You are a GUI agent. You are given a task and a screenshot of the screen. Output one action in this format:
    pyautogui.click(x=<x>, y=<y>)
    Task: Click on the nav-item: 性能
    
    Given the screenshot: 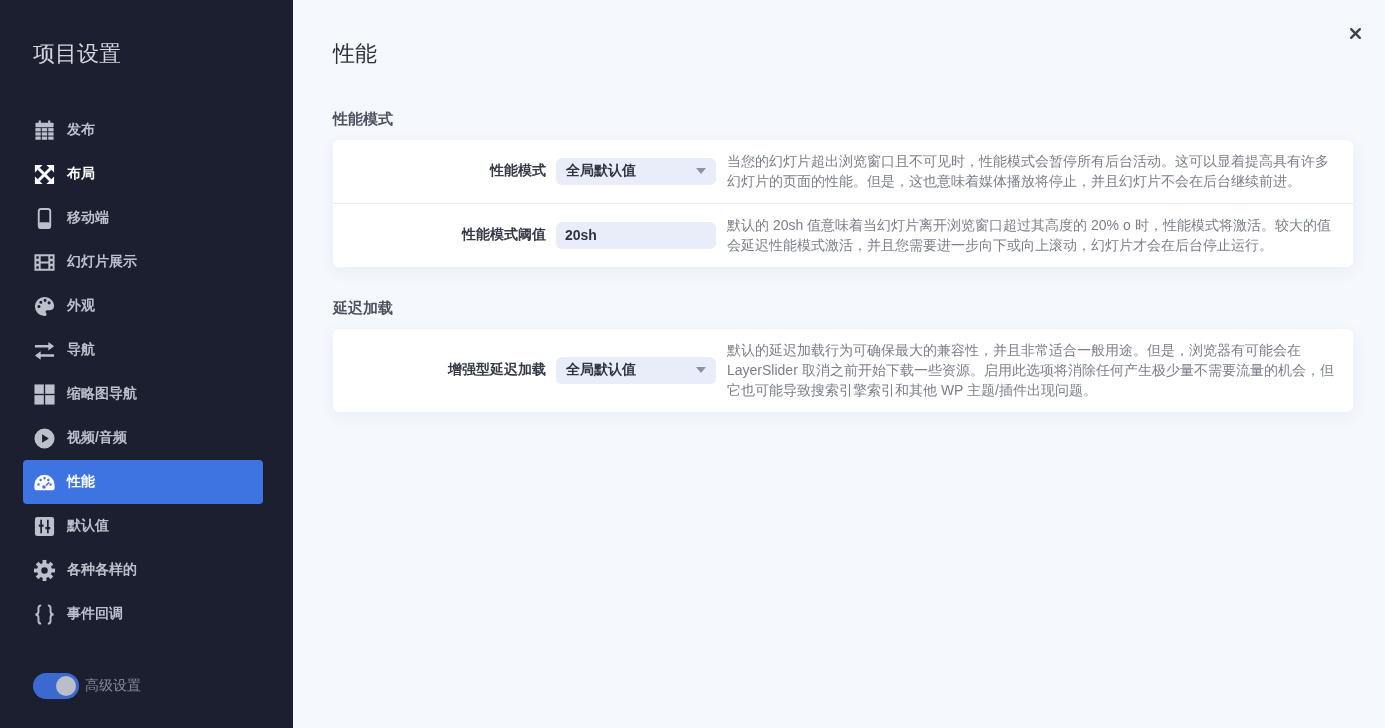 What is the action you would take?
    pyautogui.click(x=143, y=482)
    